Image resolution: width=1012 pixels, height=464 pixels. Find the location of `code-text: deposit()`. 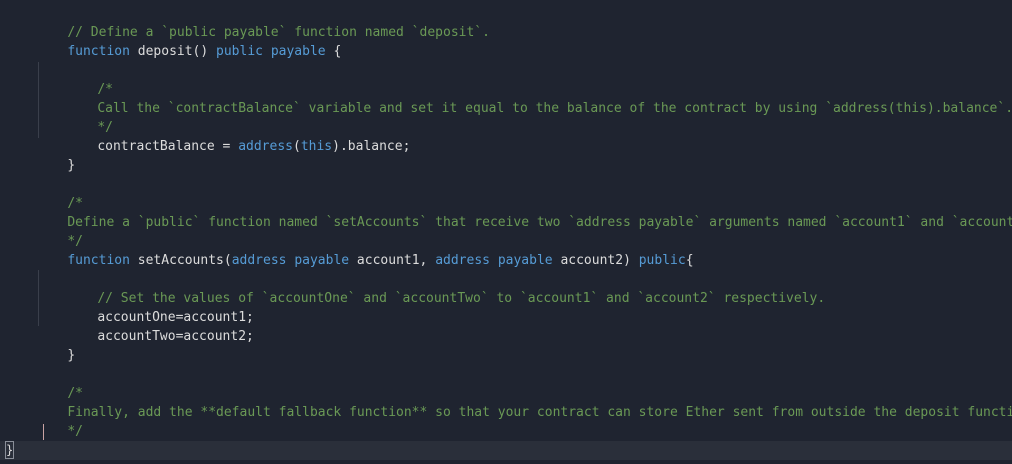

code-text: deposit() is located at coordinates (173, 51).